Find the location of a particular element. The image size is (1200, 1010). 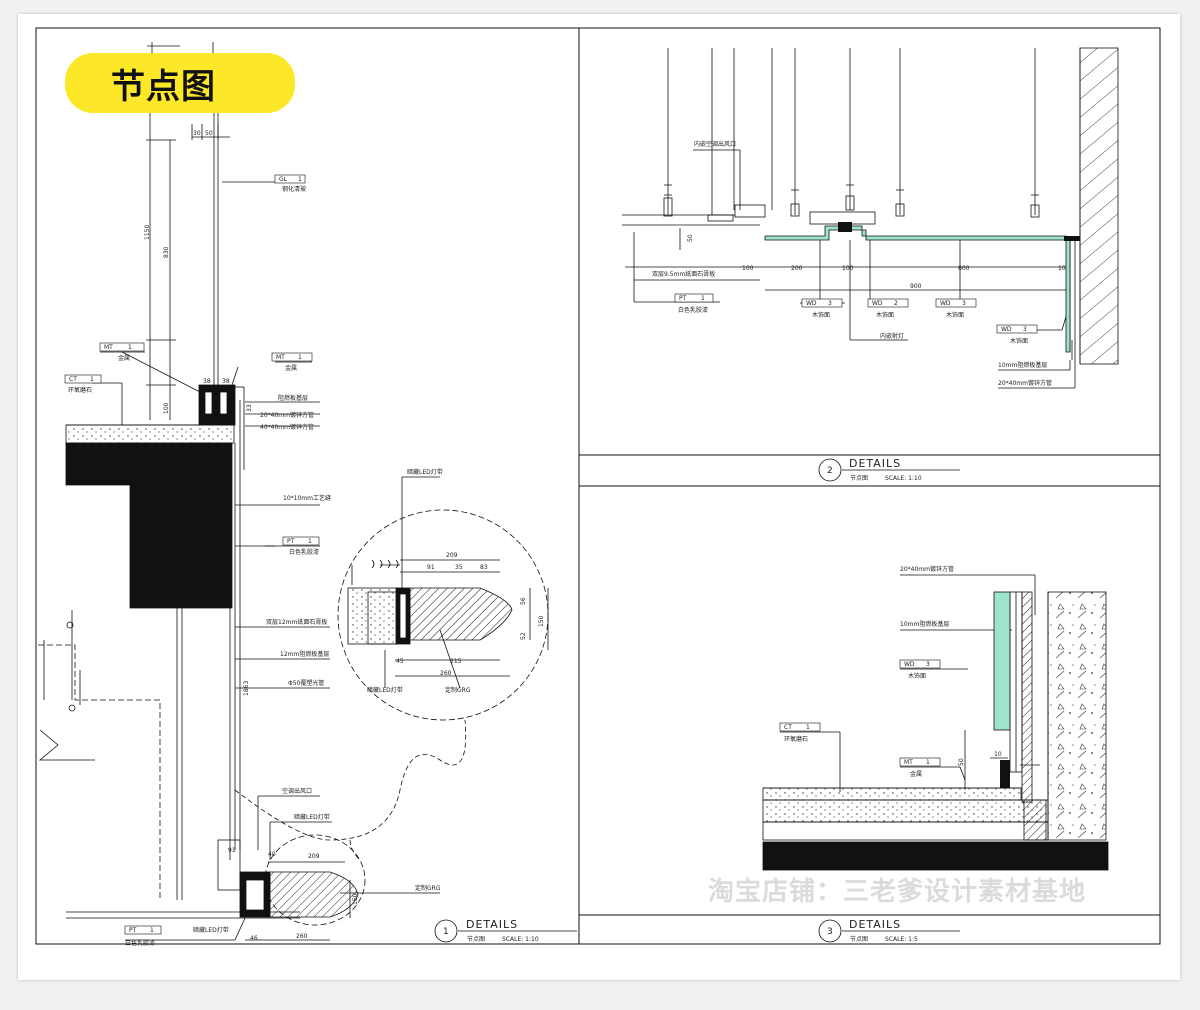

dim-30: 30 is located at coordinates (197, 133).